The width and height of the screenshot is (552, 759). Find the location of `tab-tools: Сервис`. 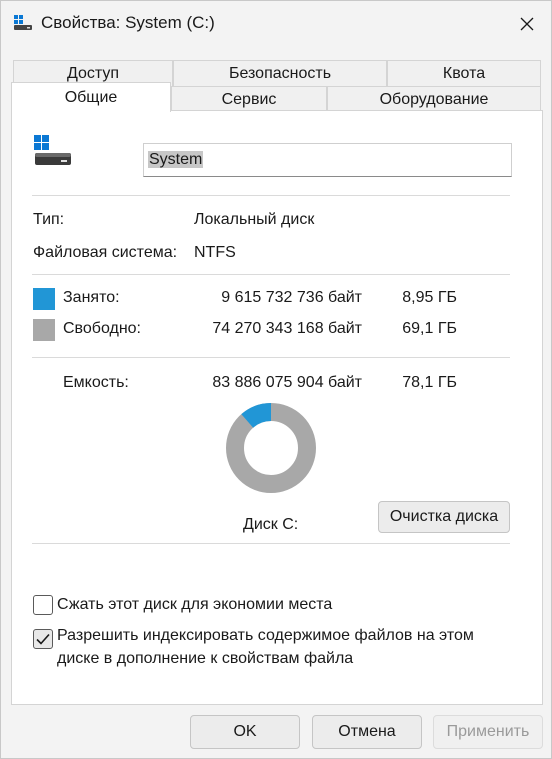

tab-tools: Сервис is located at coordinates (249, 99).